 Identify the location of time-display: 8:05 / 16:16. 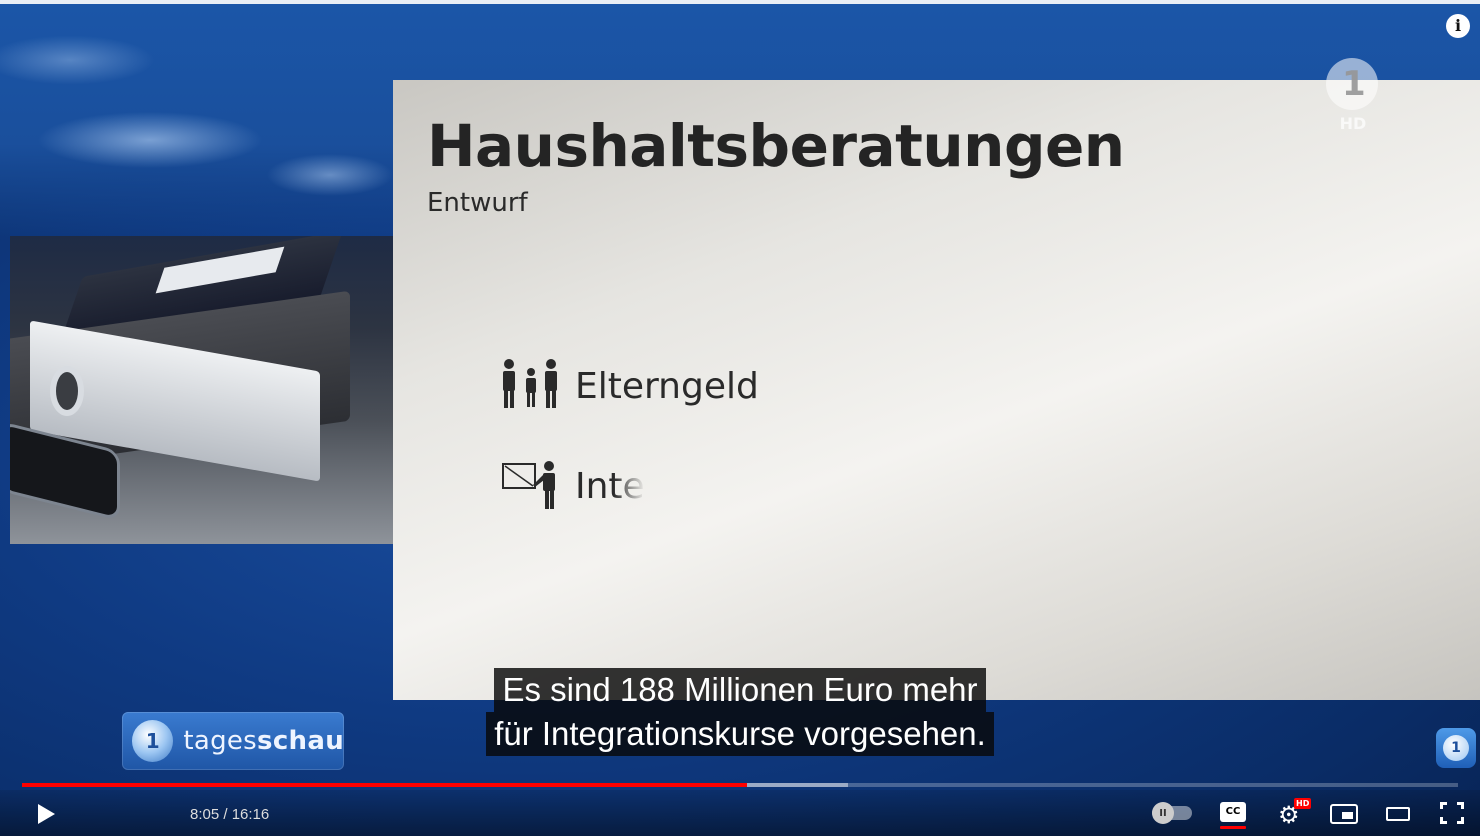
(230, 814).